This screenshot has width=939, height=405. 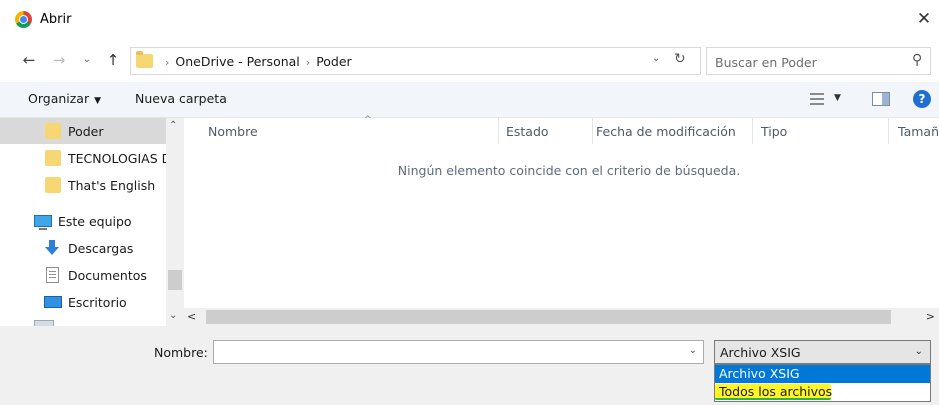 I want to click on sidebar-item-poder: Poder, so click(x=83, y=131).